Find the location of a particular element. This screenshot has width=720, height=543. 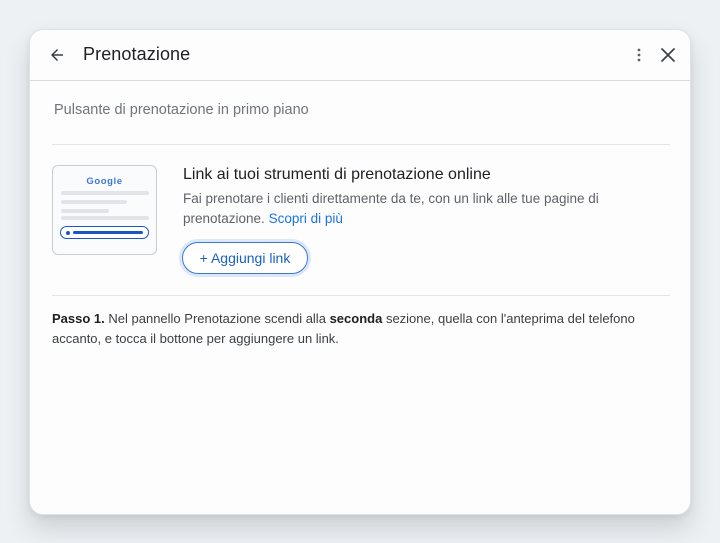

add-link-button: + Aggiungi link is located at coordinates (245, 258).